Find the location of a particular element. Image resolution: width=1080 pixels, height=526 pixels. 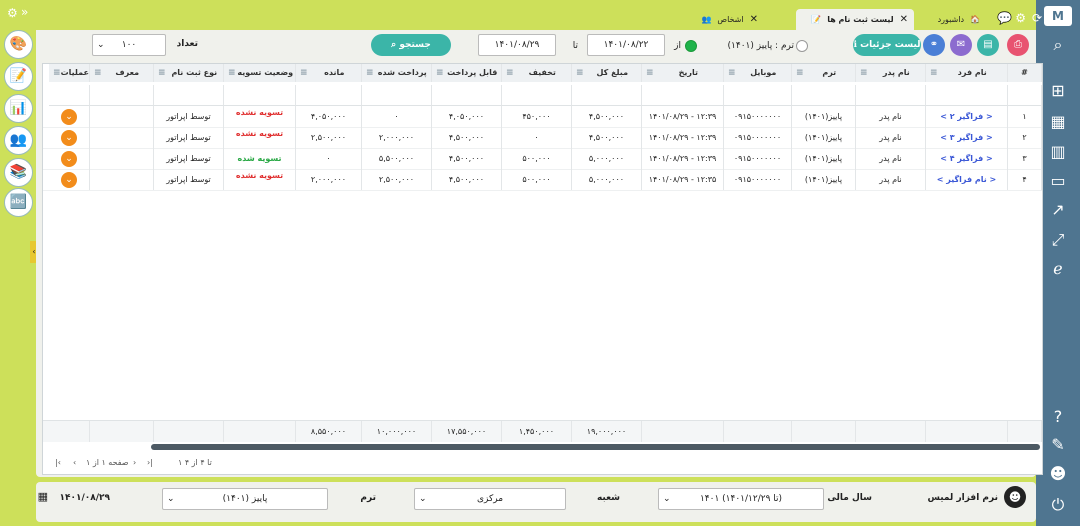

email-button: ✉ is located at coordinates (961, 45).